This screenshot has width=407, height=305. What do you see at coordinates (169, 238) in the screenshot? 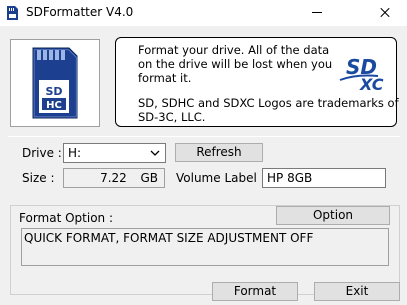
I see `format-option-value: QUICK FORMAT, FORMAT SIZE ADJUSTMENT OFF` at bounding box center [169, 238].